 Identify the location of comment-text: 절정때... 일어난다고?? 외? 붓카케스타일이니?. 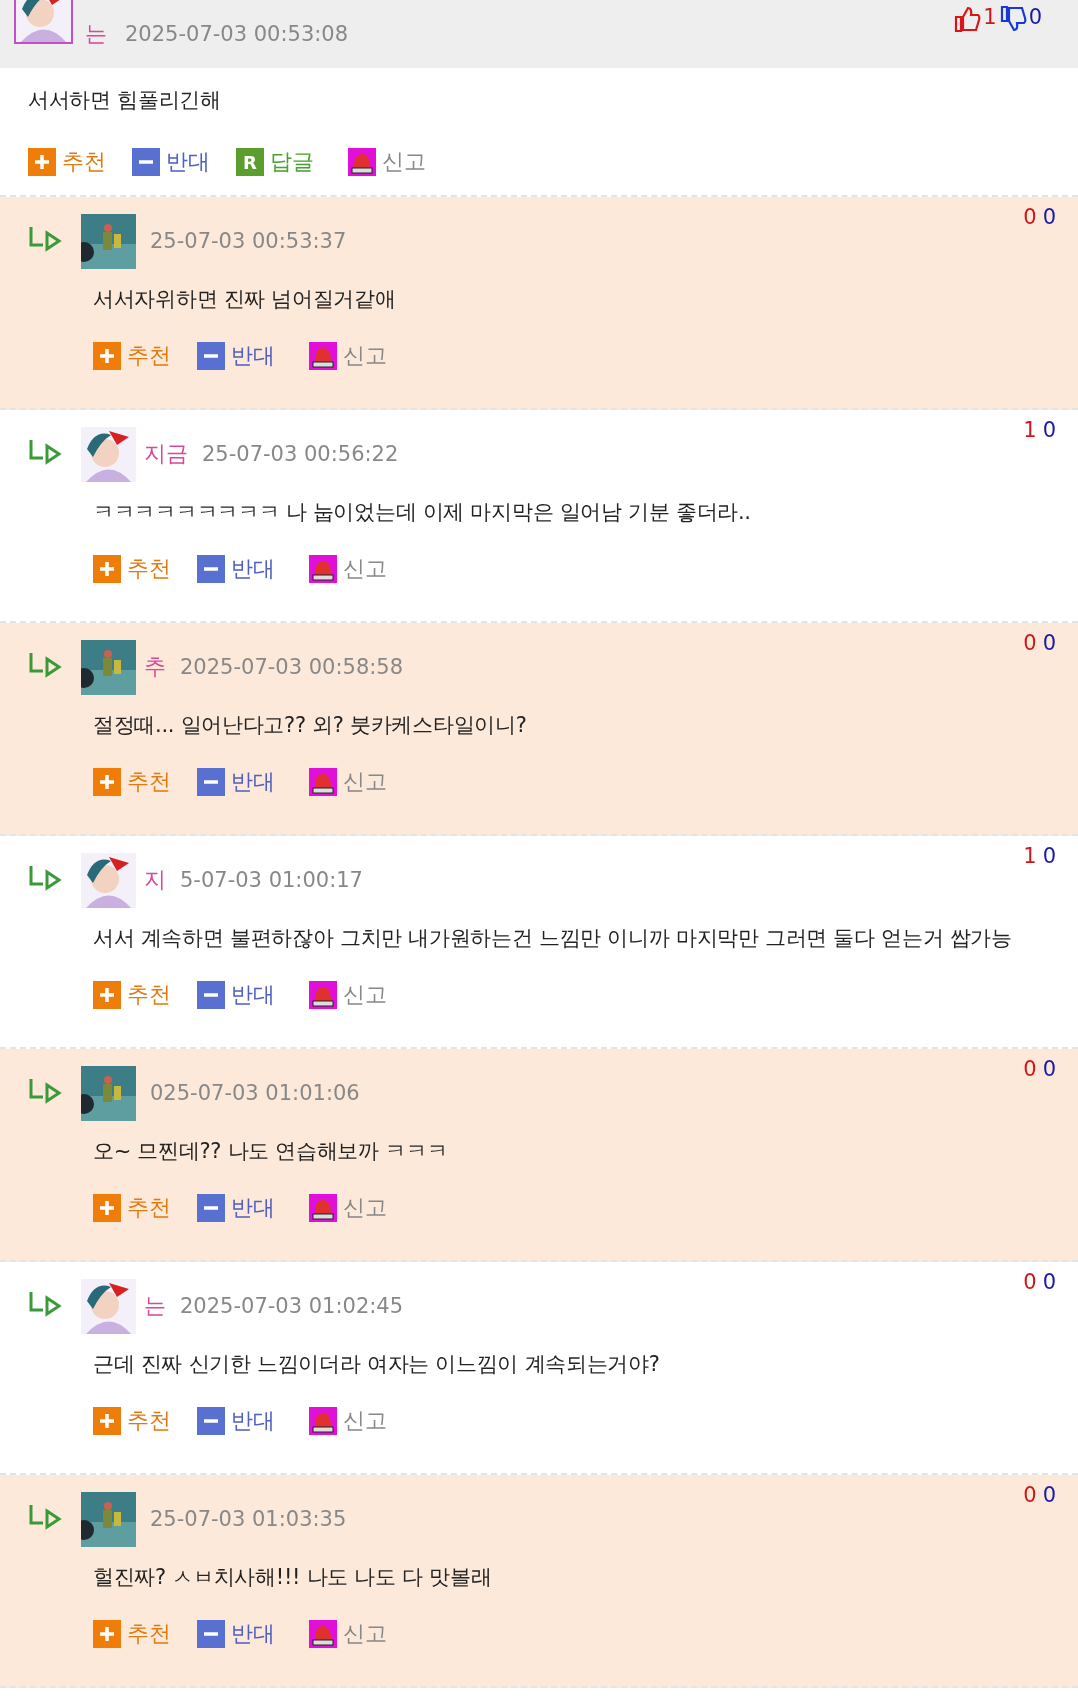
(310, 725).